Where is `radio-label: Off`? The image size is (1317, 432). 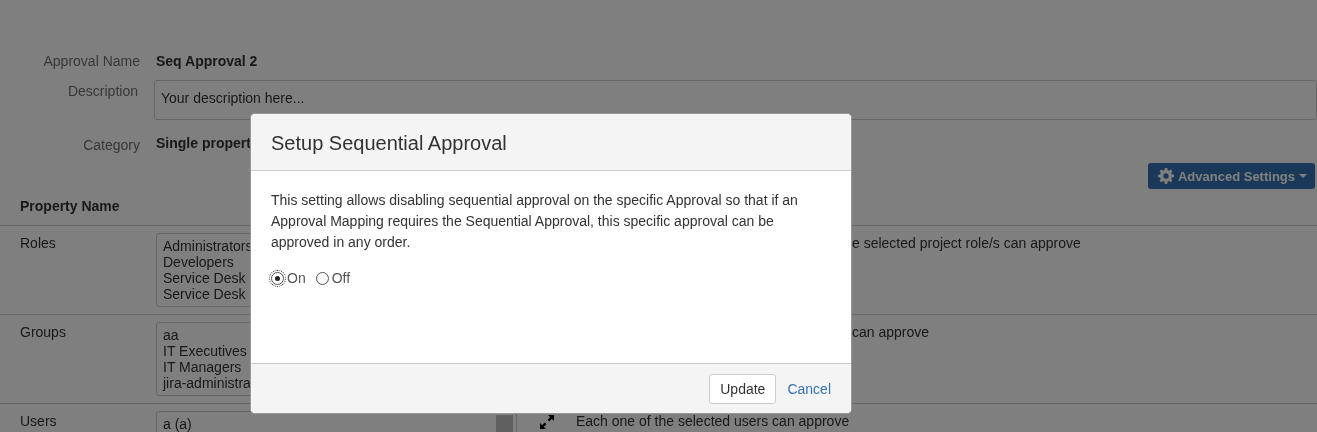
radio-label: Off is located at coordinates (341, 278).